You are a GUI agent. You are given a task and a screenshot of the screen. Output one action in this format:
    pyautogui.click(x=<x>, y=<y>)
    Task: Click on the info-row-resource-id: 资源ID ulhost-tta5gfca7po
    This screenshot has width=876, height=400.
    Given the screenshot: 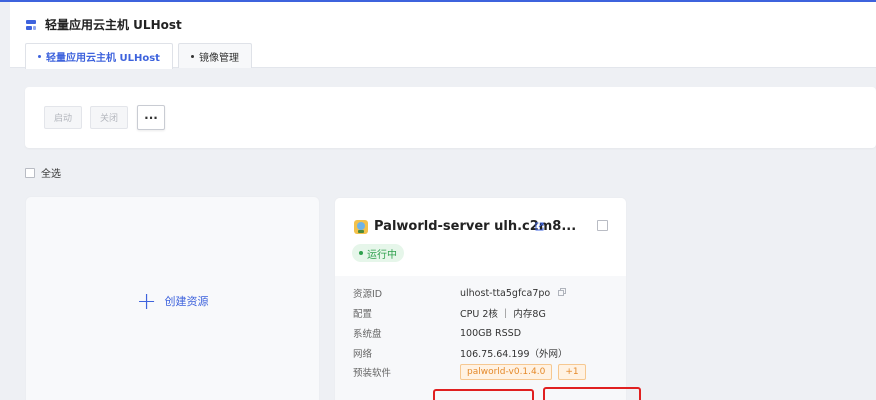 What is the action you would take?
    pyautogui.click(x=460, y=293)
    